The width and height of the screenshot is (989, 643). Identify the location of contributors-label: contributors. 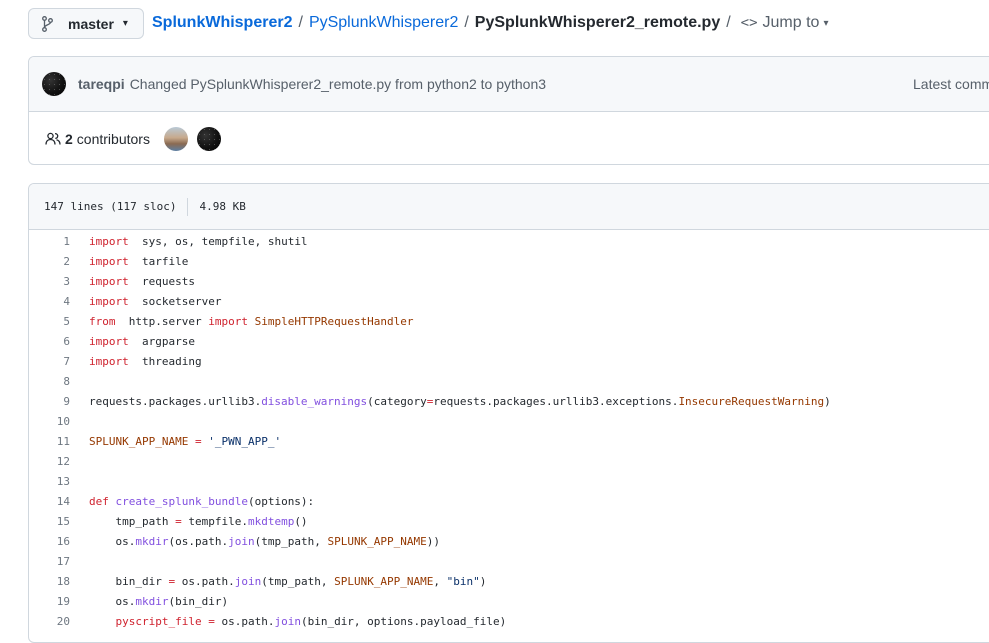
(113, 139).